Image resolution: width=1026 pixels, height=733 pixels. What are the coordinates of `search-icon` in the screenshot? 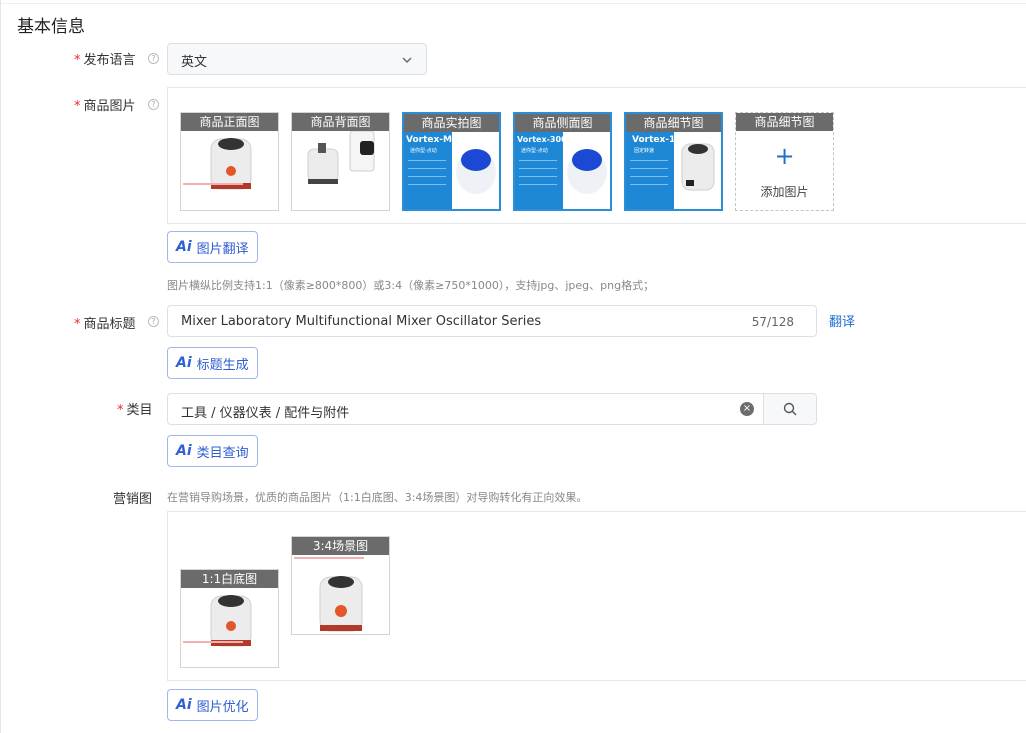 It's located at (790, 409).